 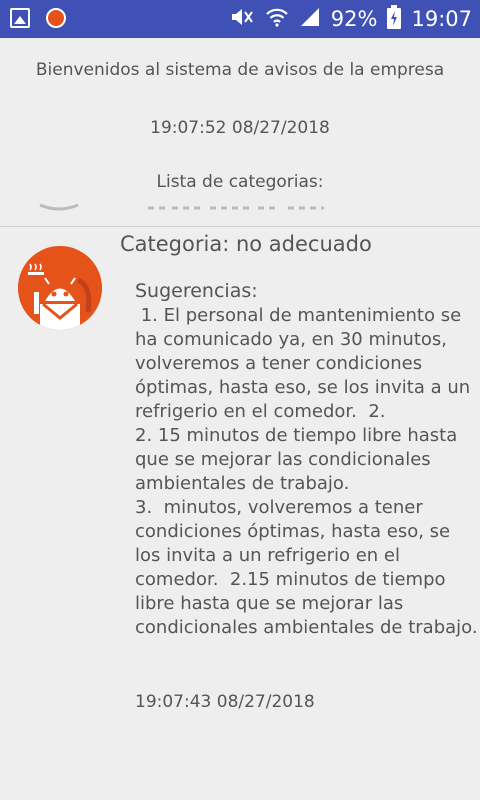 What do you see at coordinates (60, 288) in the screenshot?
I see `category-avatar-icon` at bounding box center [60, 288].